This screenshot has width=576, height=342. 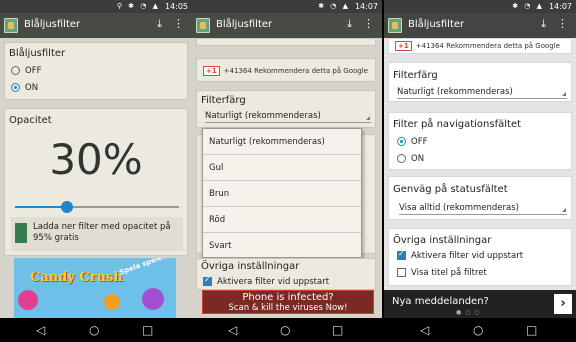 What do you see at coordinates (41, 207) in the screenshot?
I see `opacity-slider-fill` at bounding box center [41, 207].